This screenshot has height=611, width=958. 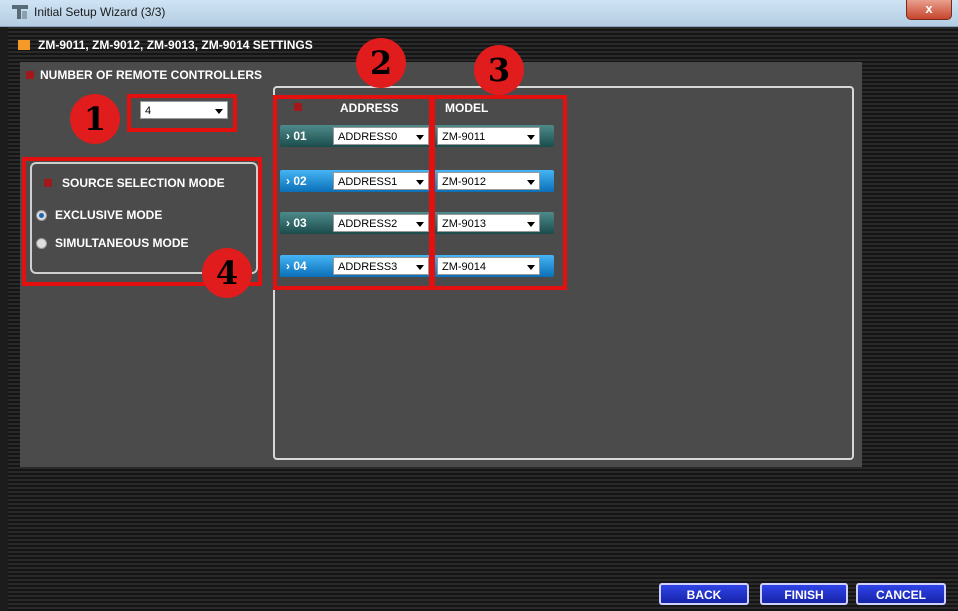 I want to click on callout-1: 1, so click(x=95, y=119).